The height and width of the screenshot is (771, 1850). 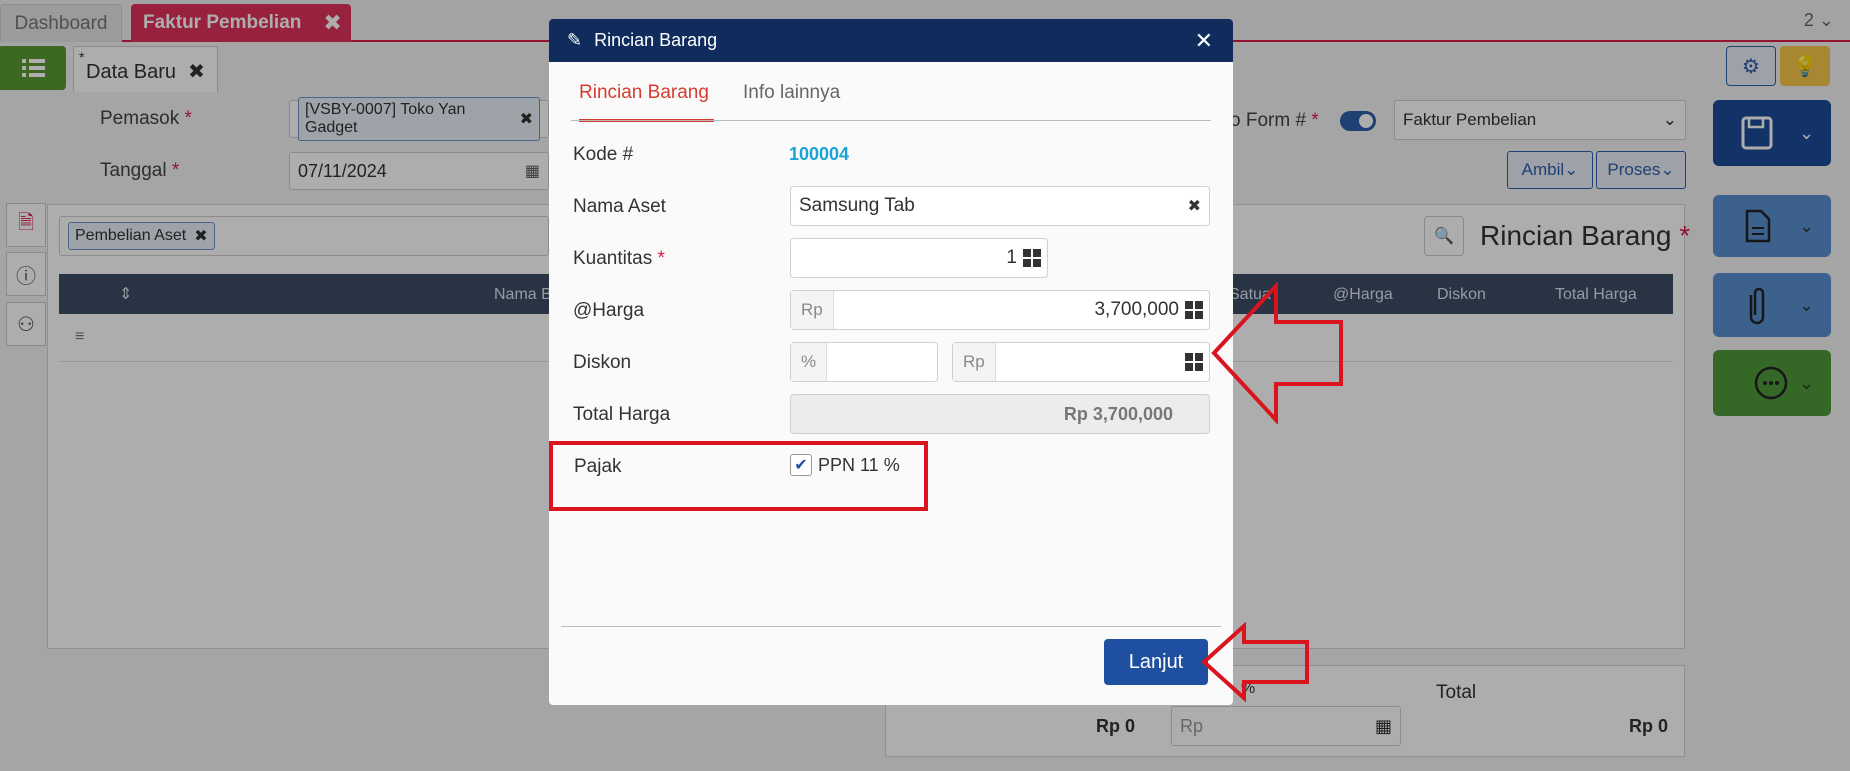 What do you see at coordinates (891, 626) in the screenshot?
I see `footer-divider` at bounding box center [891, 626].